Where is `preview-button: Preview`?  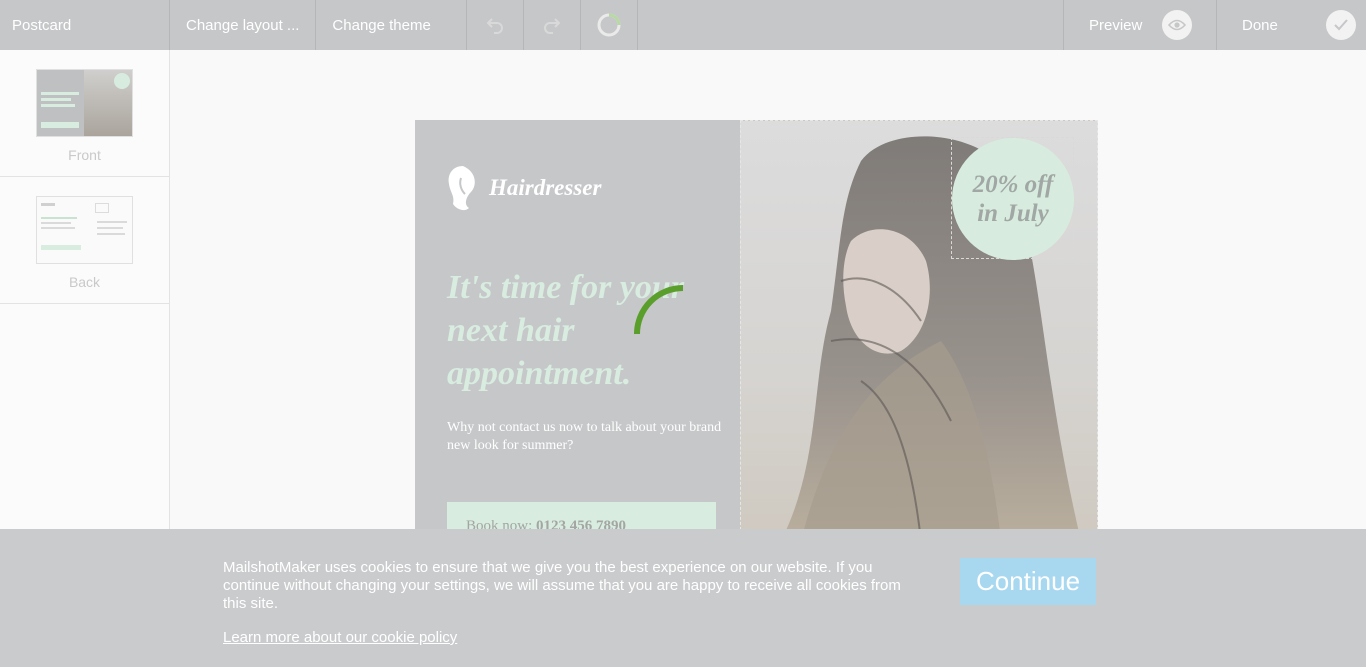
preview-button: Preview is located at coordinates (1139, 25).